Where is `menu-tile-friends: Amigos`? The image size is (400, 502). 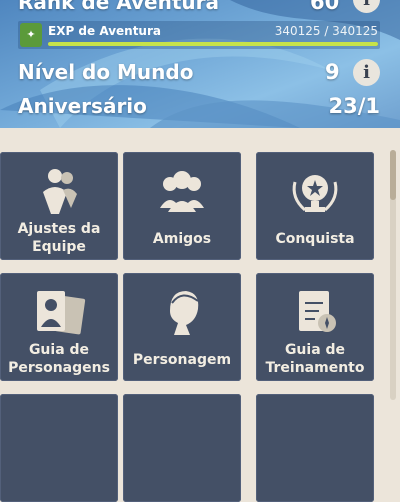
menu-tile-friends: Amigos is located at coordinates (182, 206).